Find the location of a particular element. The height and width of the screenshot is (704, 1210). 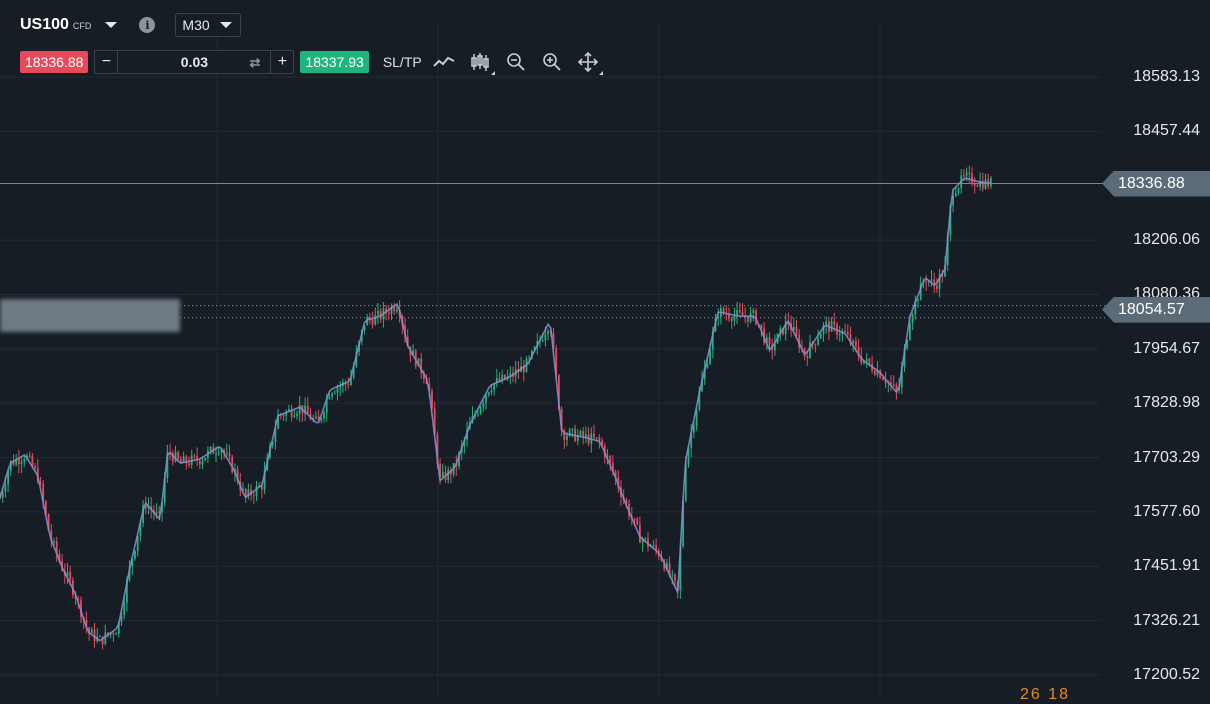

decrease-quantity-button: − is located at coordinates (106, 62).